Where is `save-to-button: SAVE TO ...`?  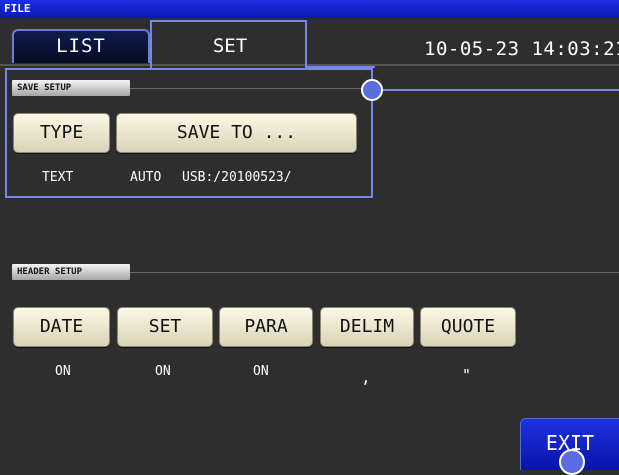
save-to-button: SAVE TO ... is located at coordinates (236, 133).